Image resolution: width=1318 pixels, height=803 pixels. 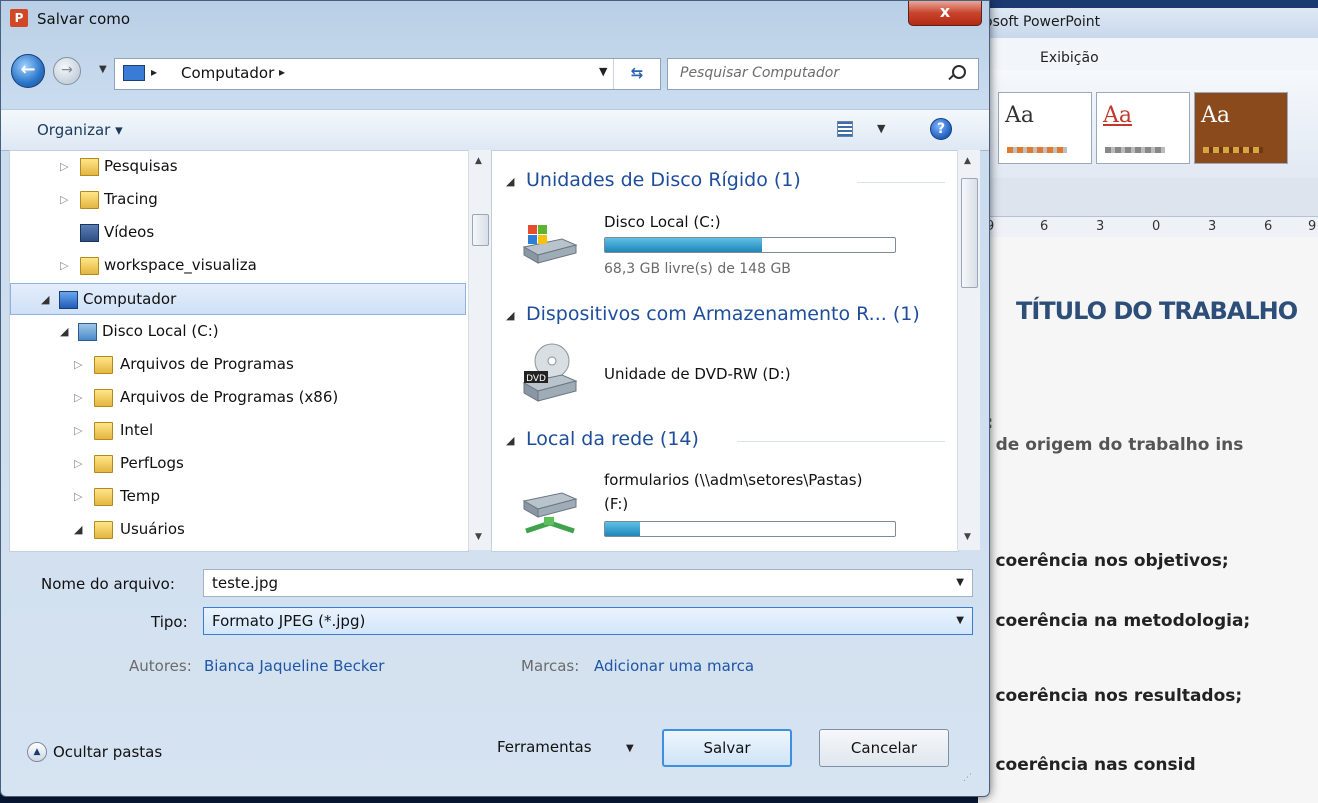 I want to click on authors-link: Bianca Jaqueline Becker, so click(x=294, y=666).